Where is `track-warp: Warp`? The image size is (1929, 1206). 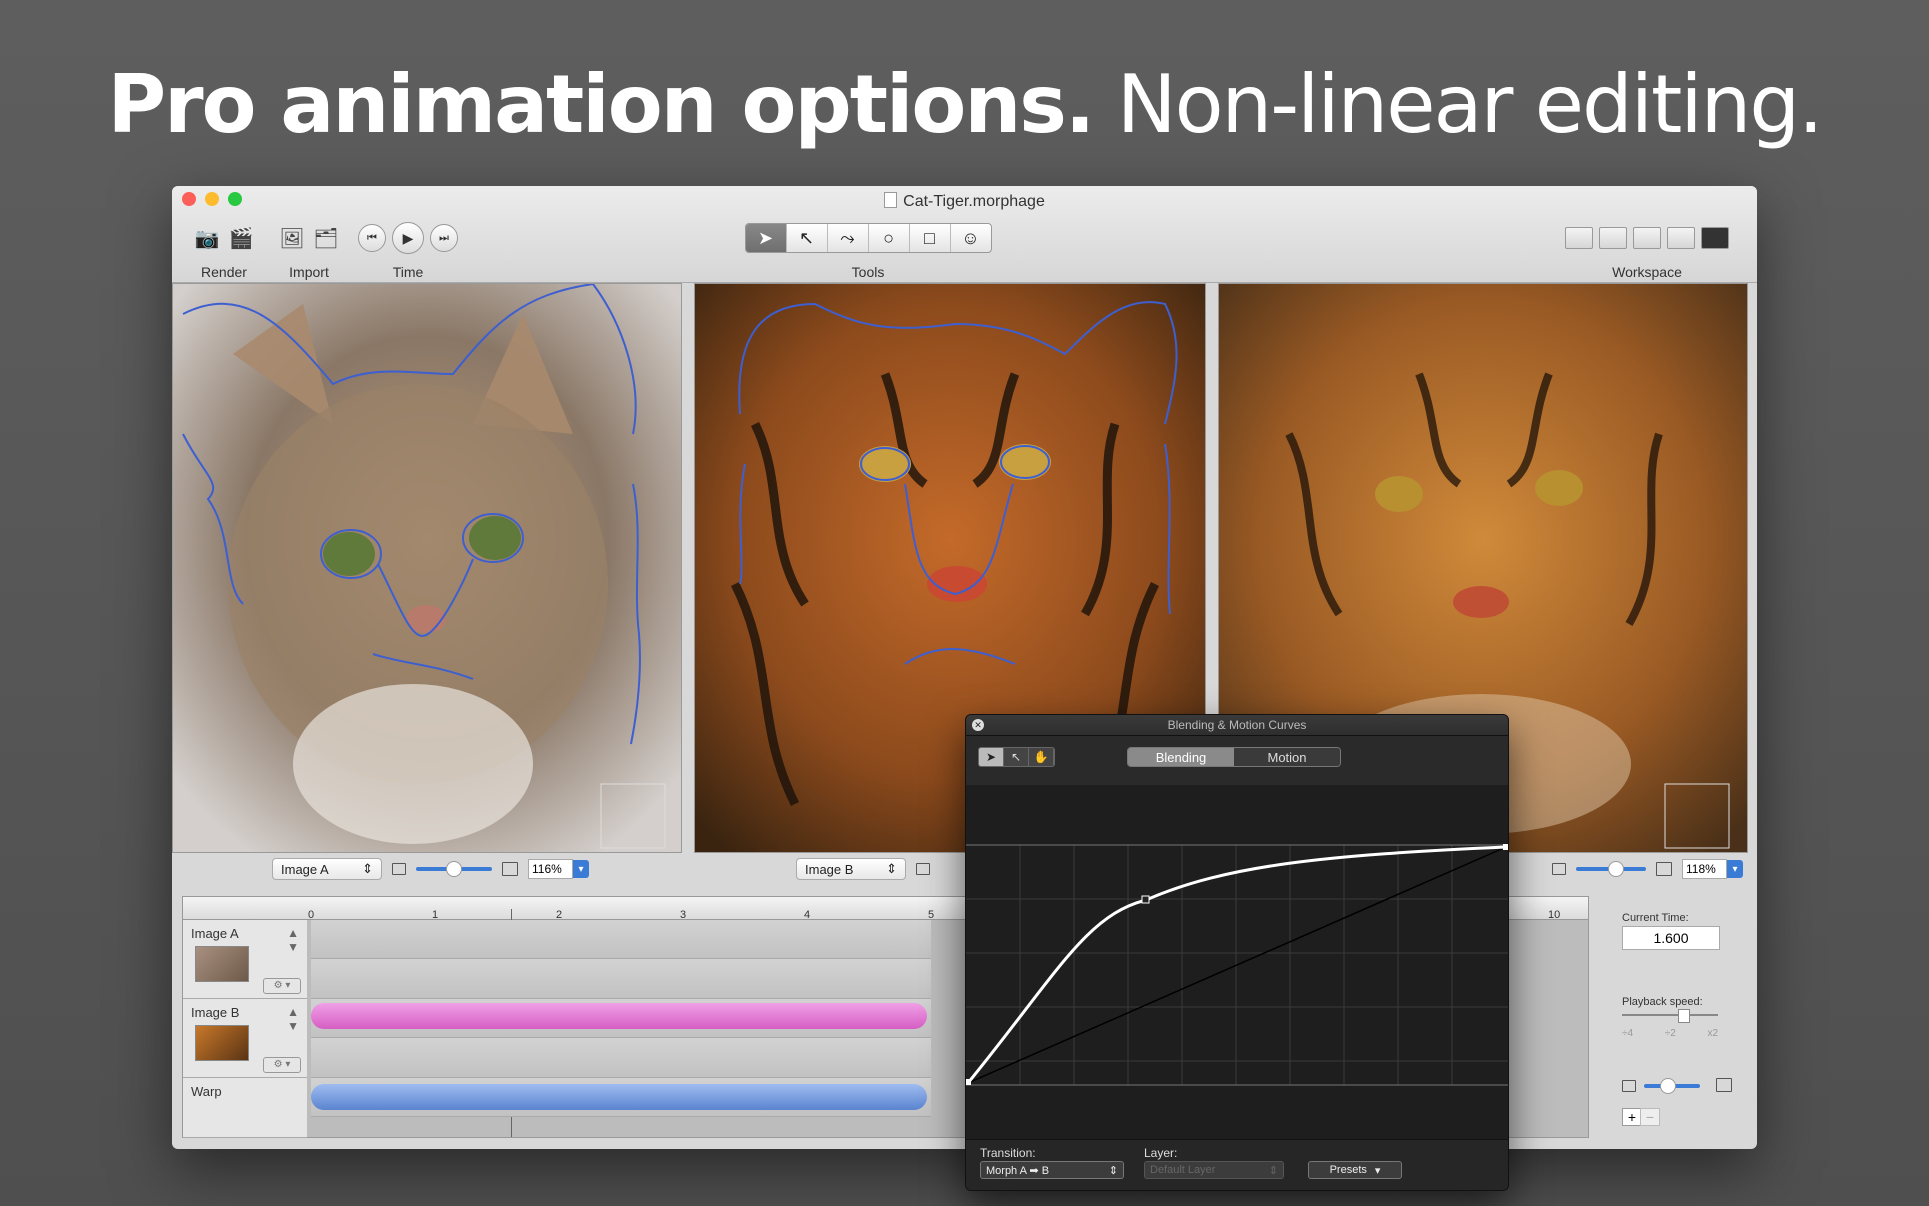
track-warp: Warp is located at coordinates (245, 1108).